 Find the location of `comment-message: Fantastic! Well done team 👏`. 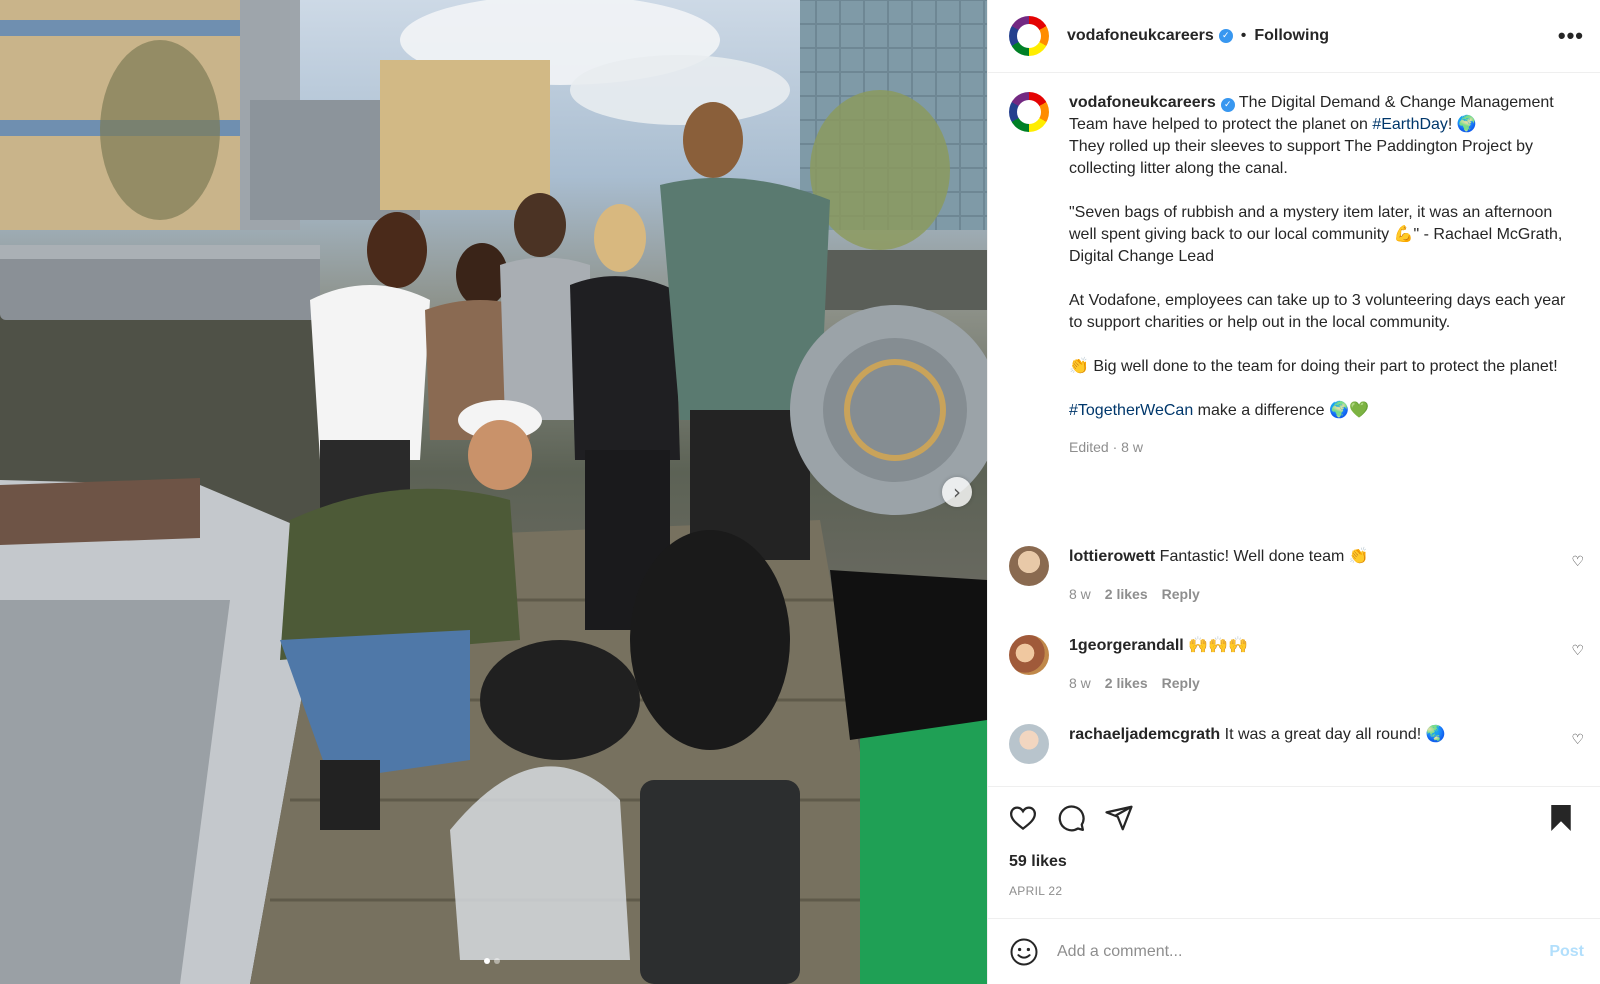

comment-message: Fantastic! Well done team 👏 is located at coordinates (1264, 556).